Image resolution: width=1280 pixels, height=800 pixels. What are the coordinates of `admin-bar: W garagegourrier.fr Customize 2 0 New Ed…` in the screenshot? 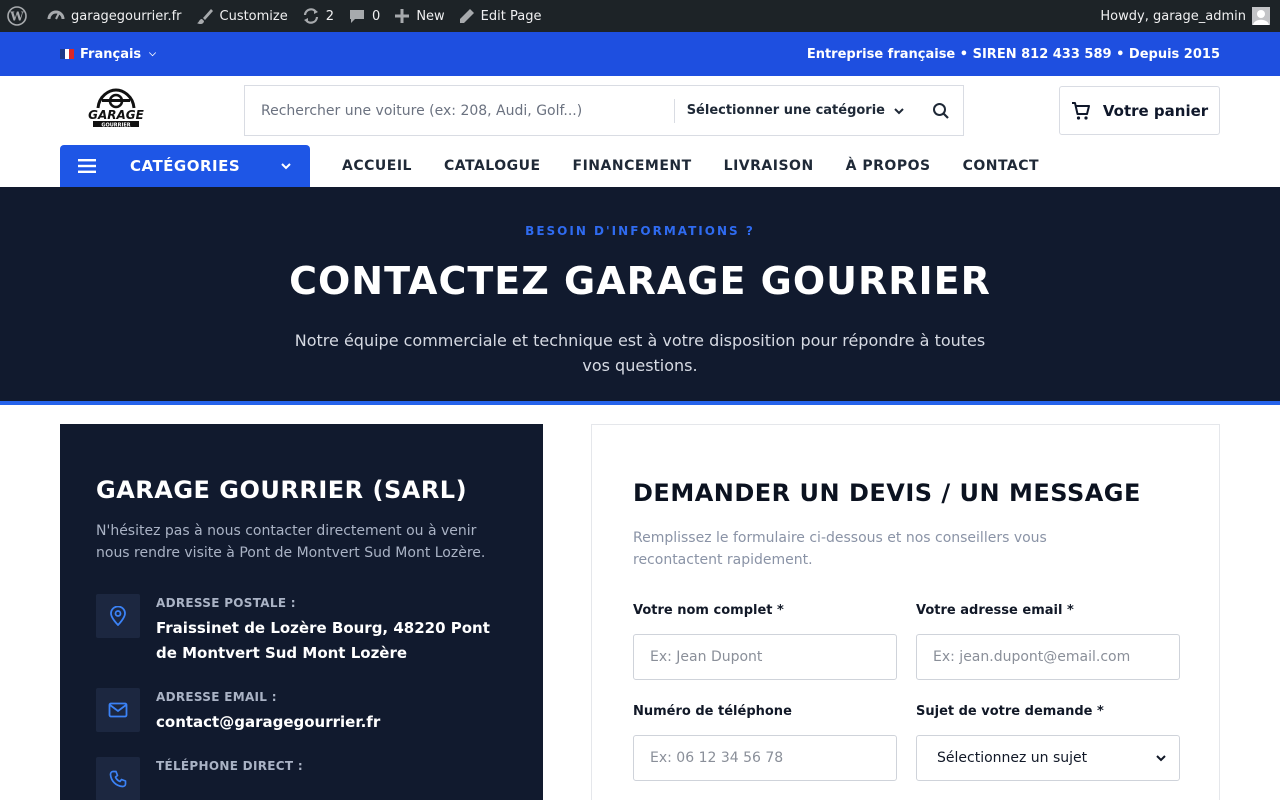 It's located at (640, 16).